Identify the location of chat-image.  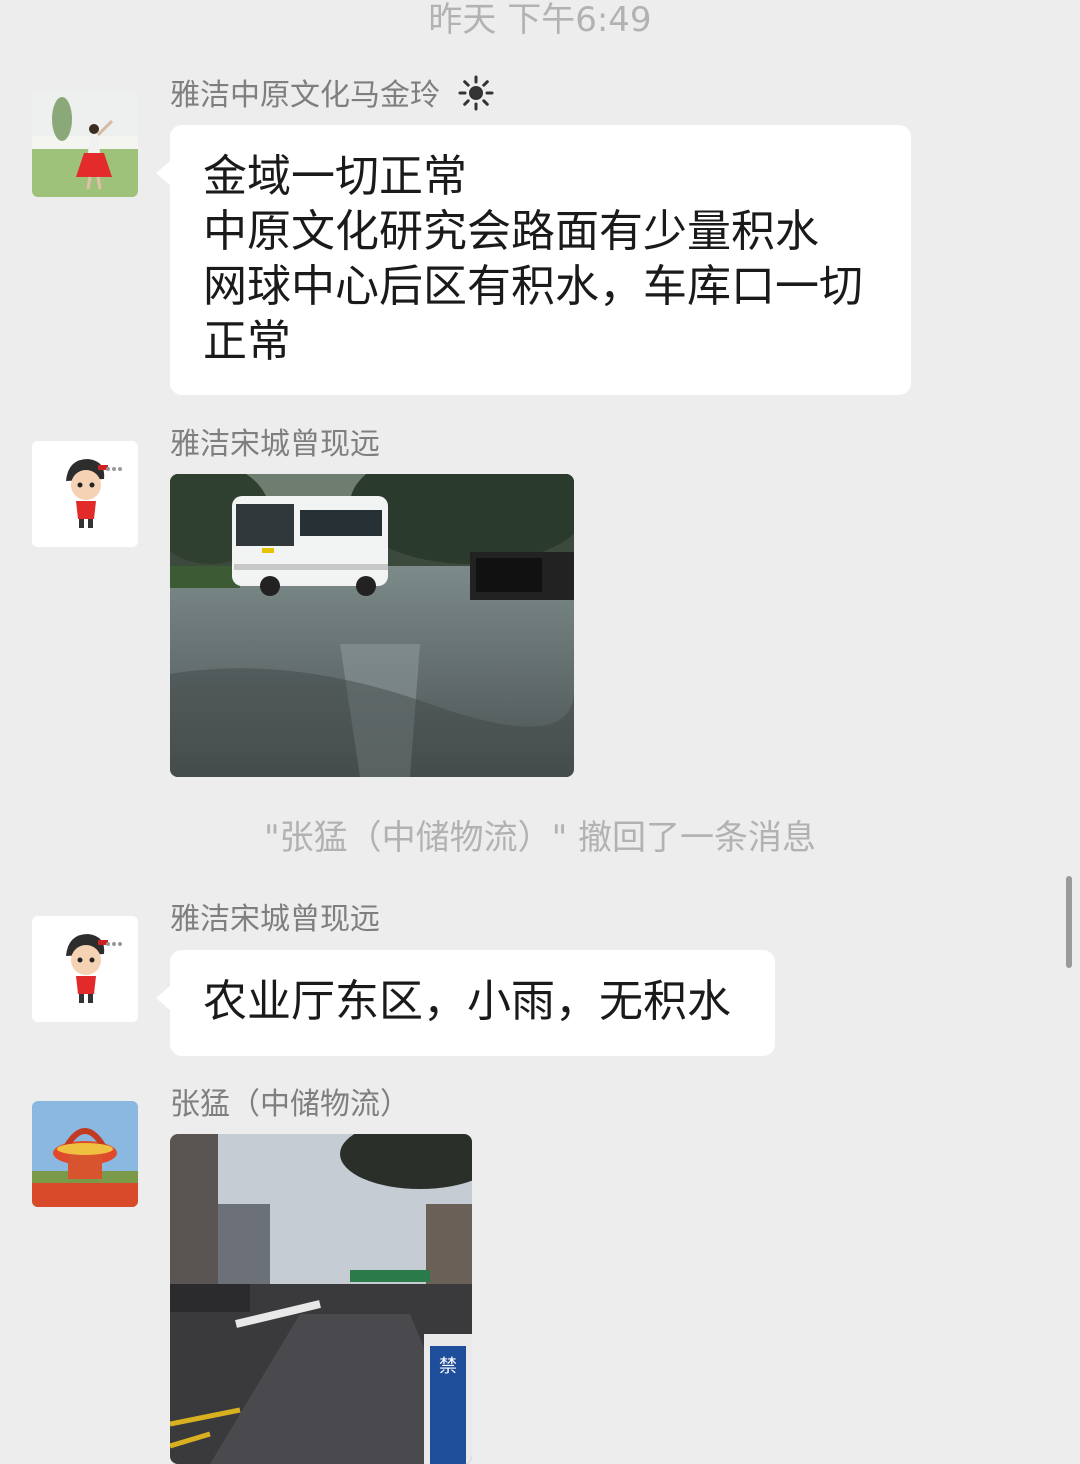
(372, 625).